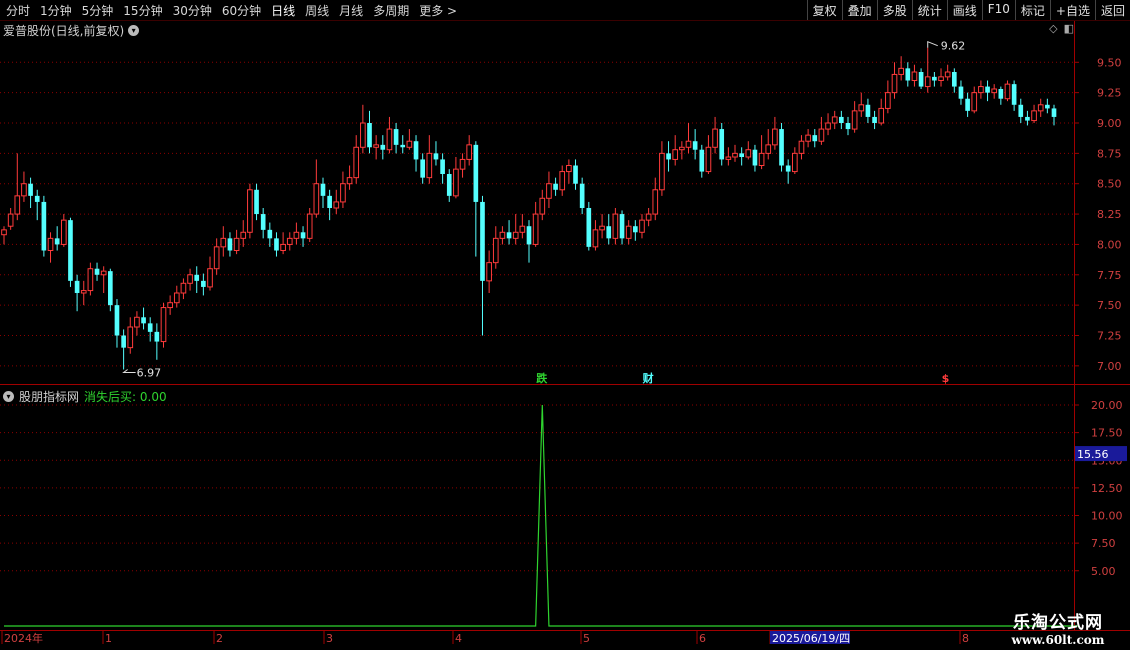 The image size is (1130, 650). I want to click on event-marker: $, so click(946, 378).